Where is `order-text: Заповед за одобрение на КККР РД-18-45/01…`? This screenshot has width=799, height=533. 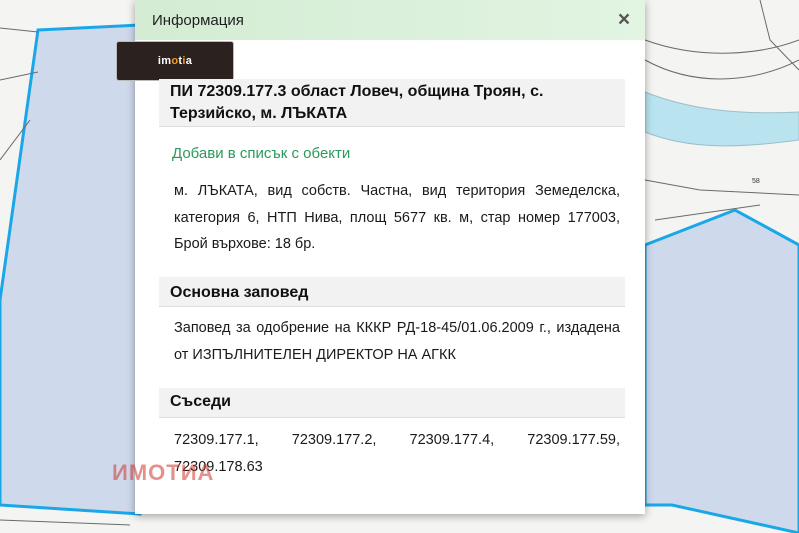 order-text: Заповед за одобрение на КККР РД-18-45/01… is located at coordinates (397, 341).